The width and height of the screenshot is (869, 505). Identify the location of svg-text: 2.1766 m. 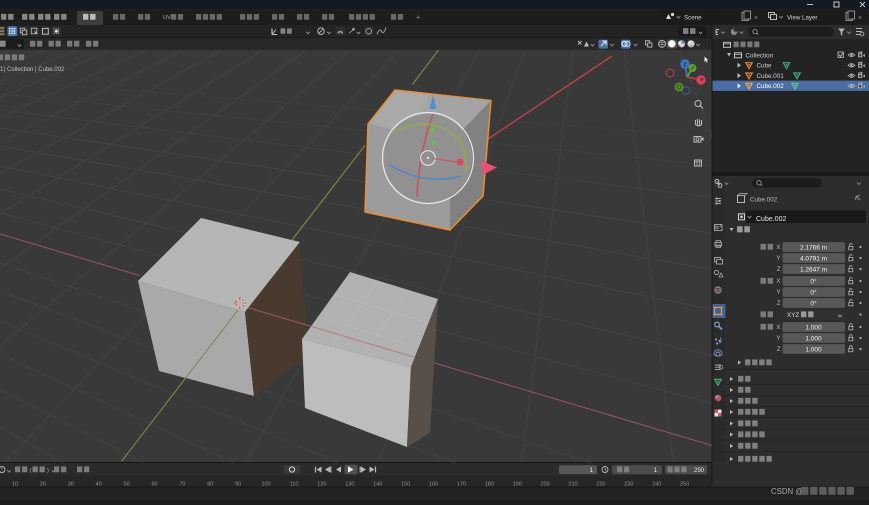
(813, 247).